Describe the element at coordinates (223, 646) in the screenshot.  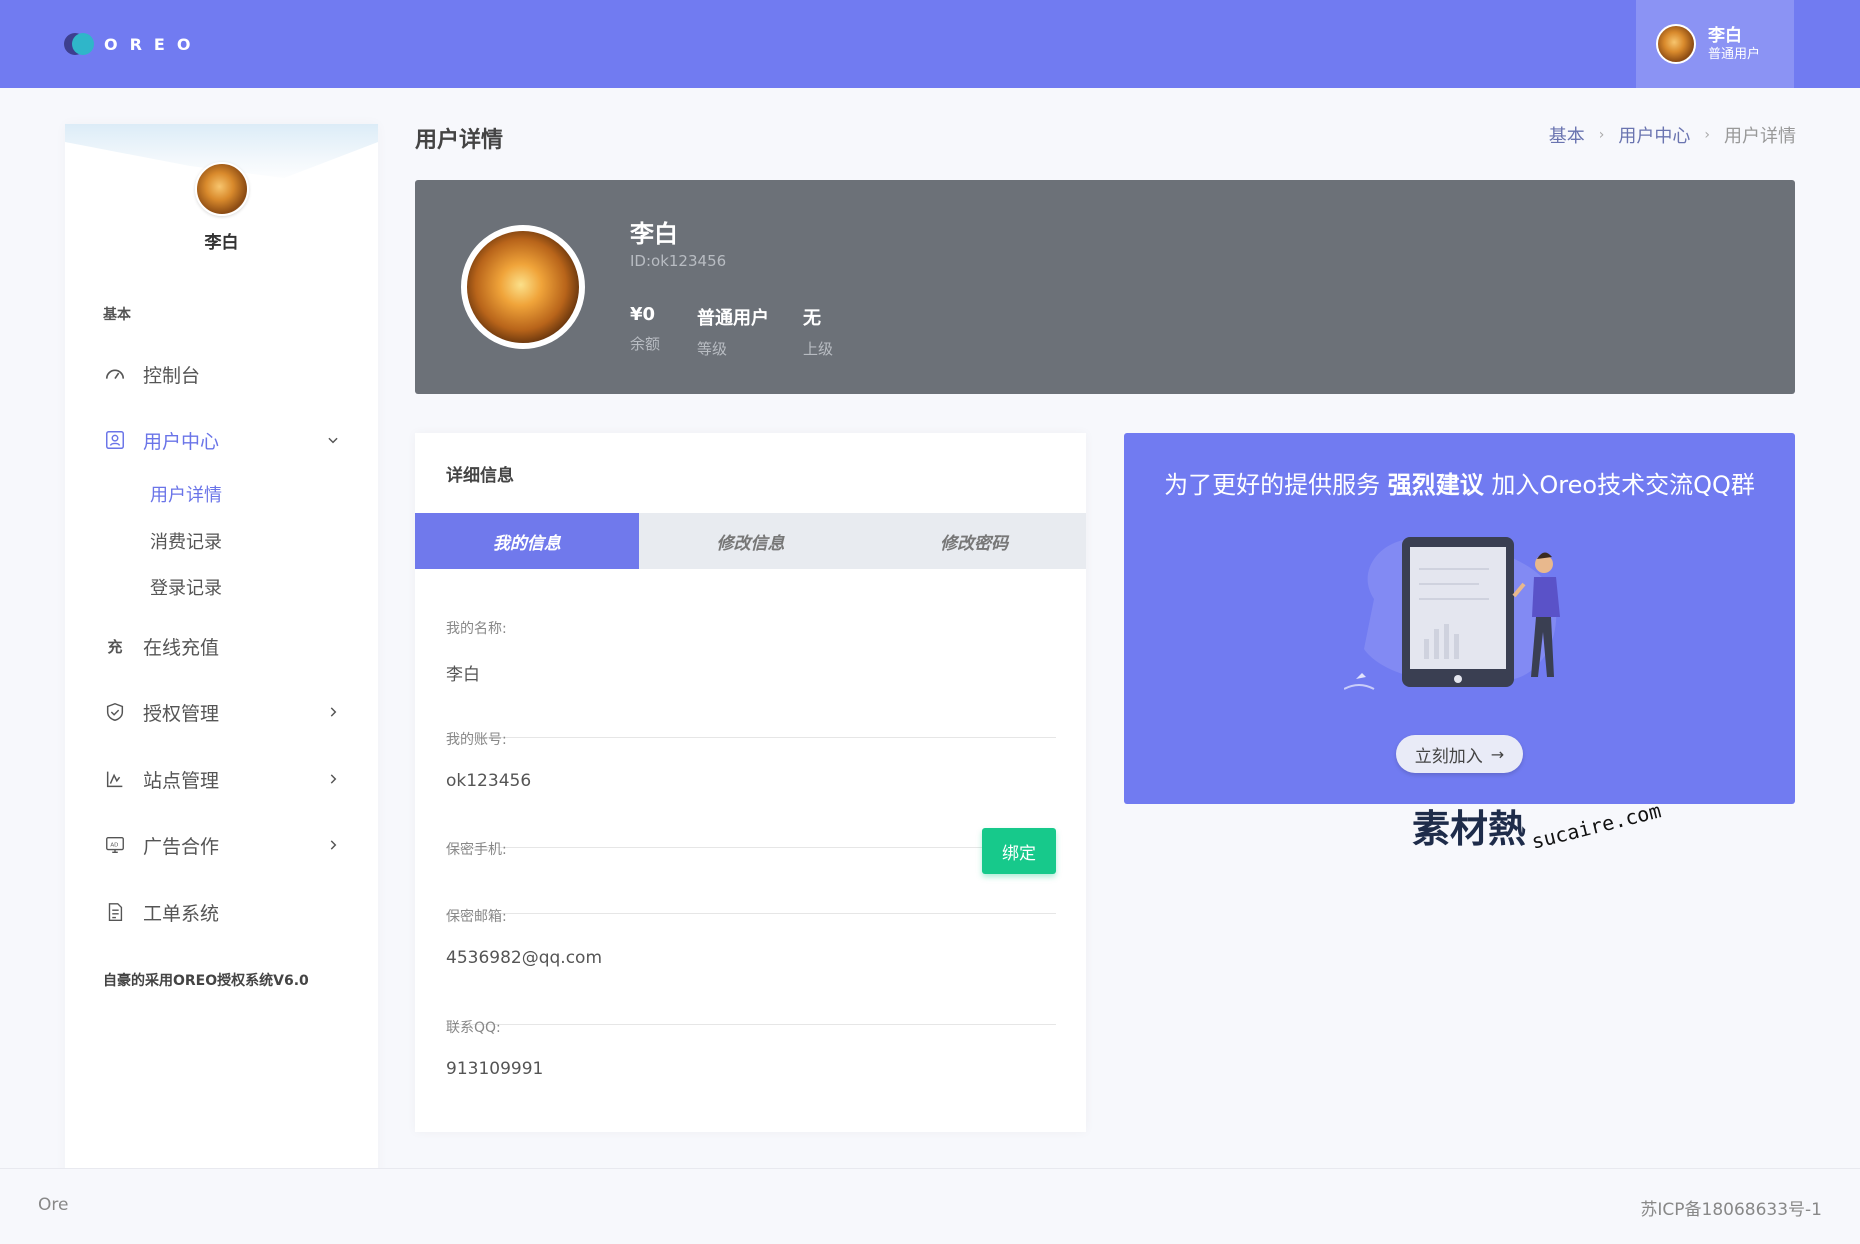
I see `sidebar-item-recharge: 充 在线充值` at that location.